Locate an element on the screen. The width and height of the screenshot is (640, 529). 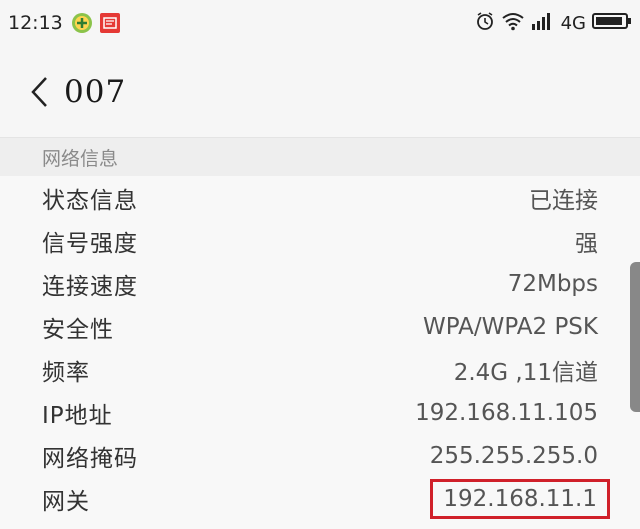
row-value: 强 is located at coordinates (586, 243).